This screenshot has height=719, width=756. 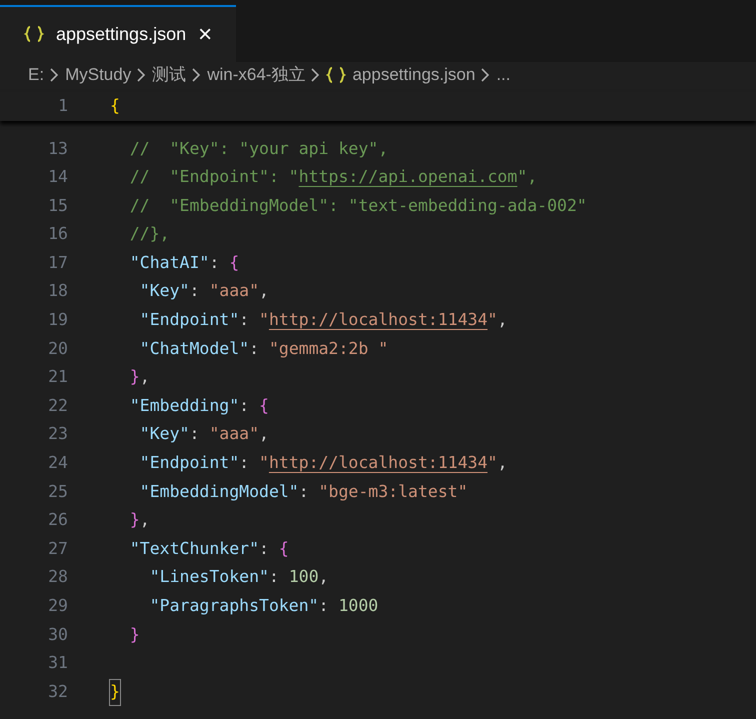 I want to click on code-comment: //},, so click(x=149, y=234).